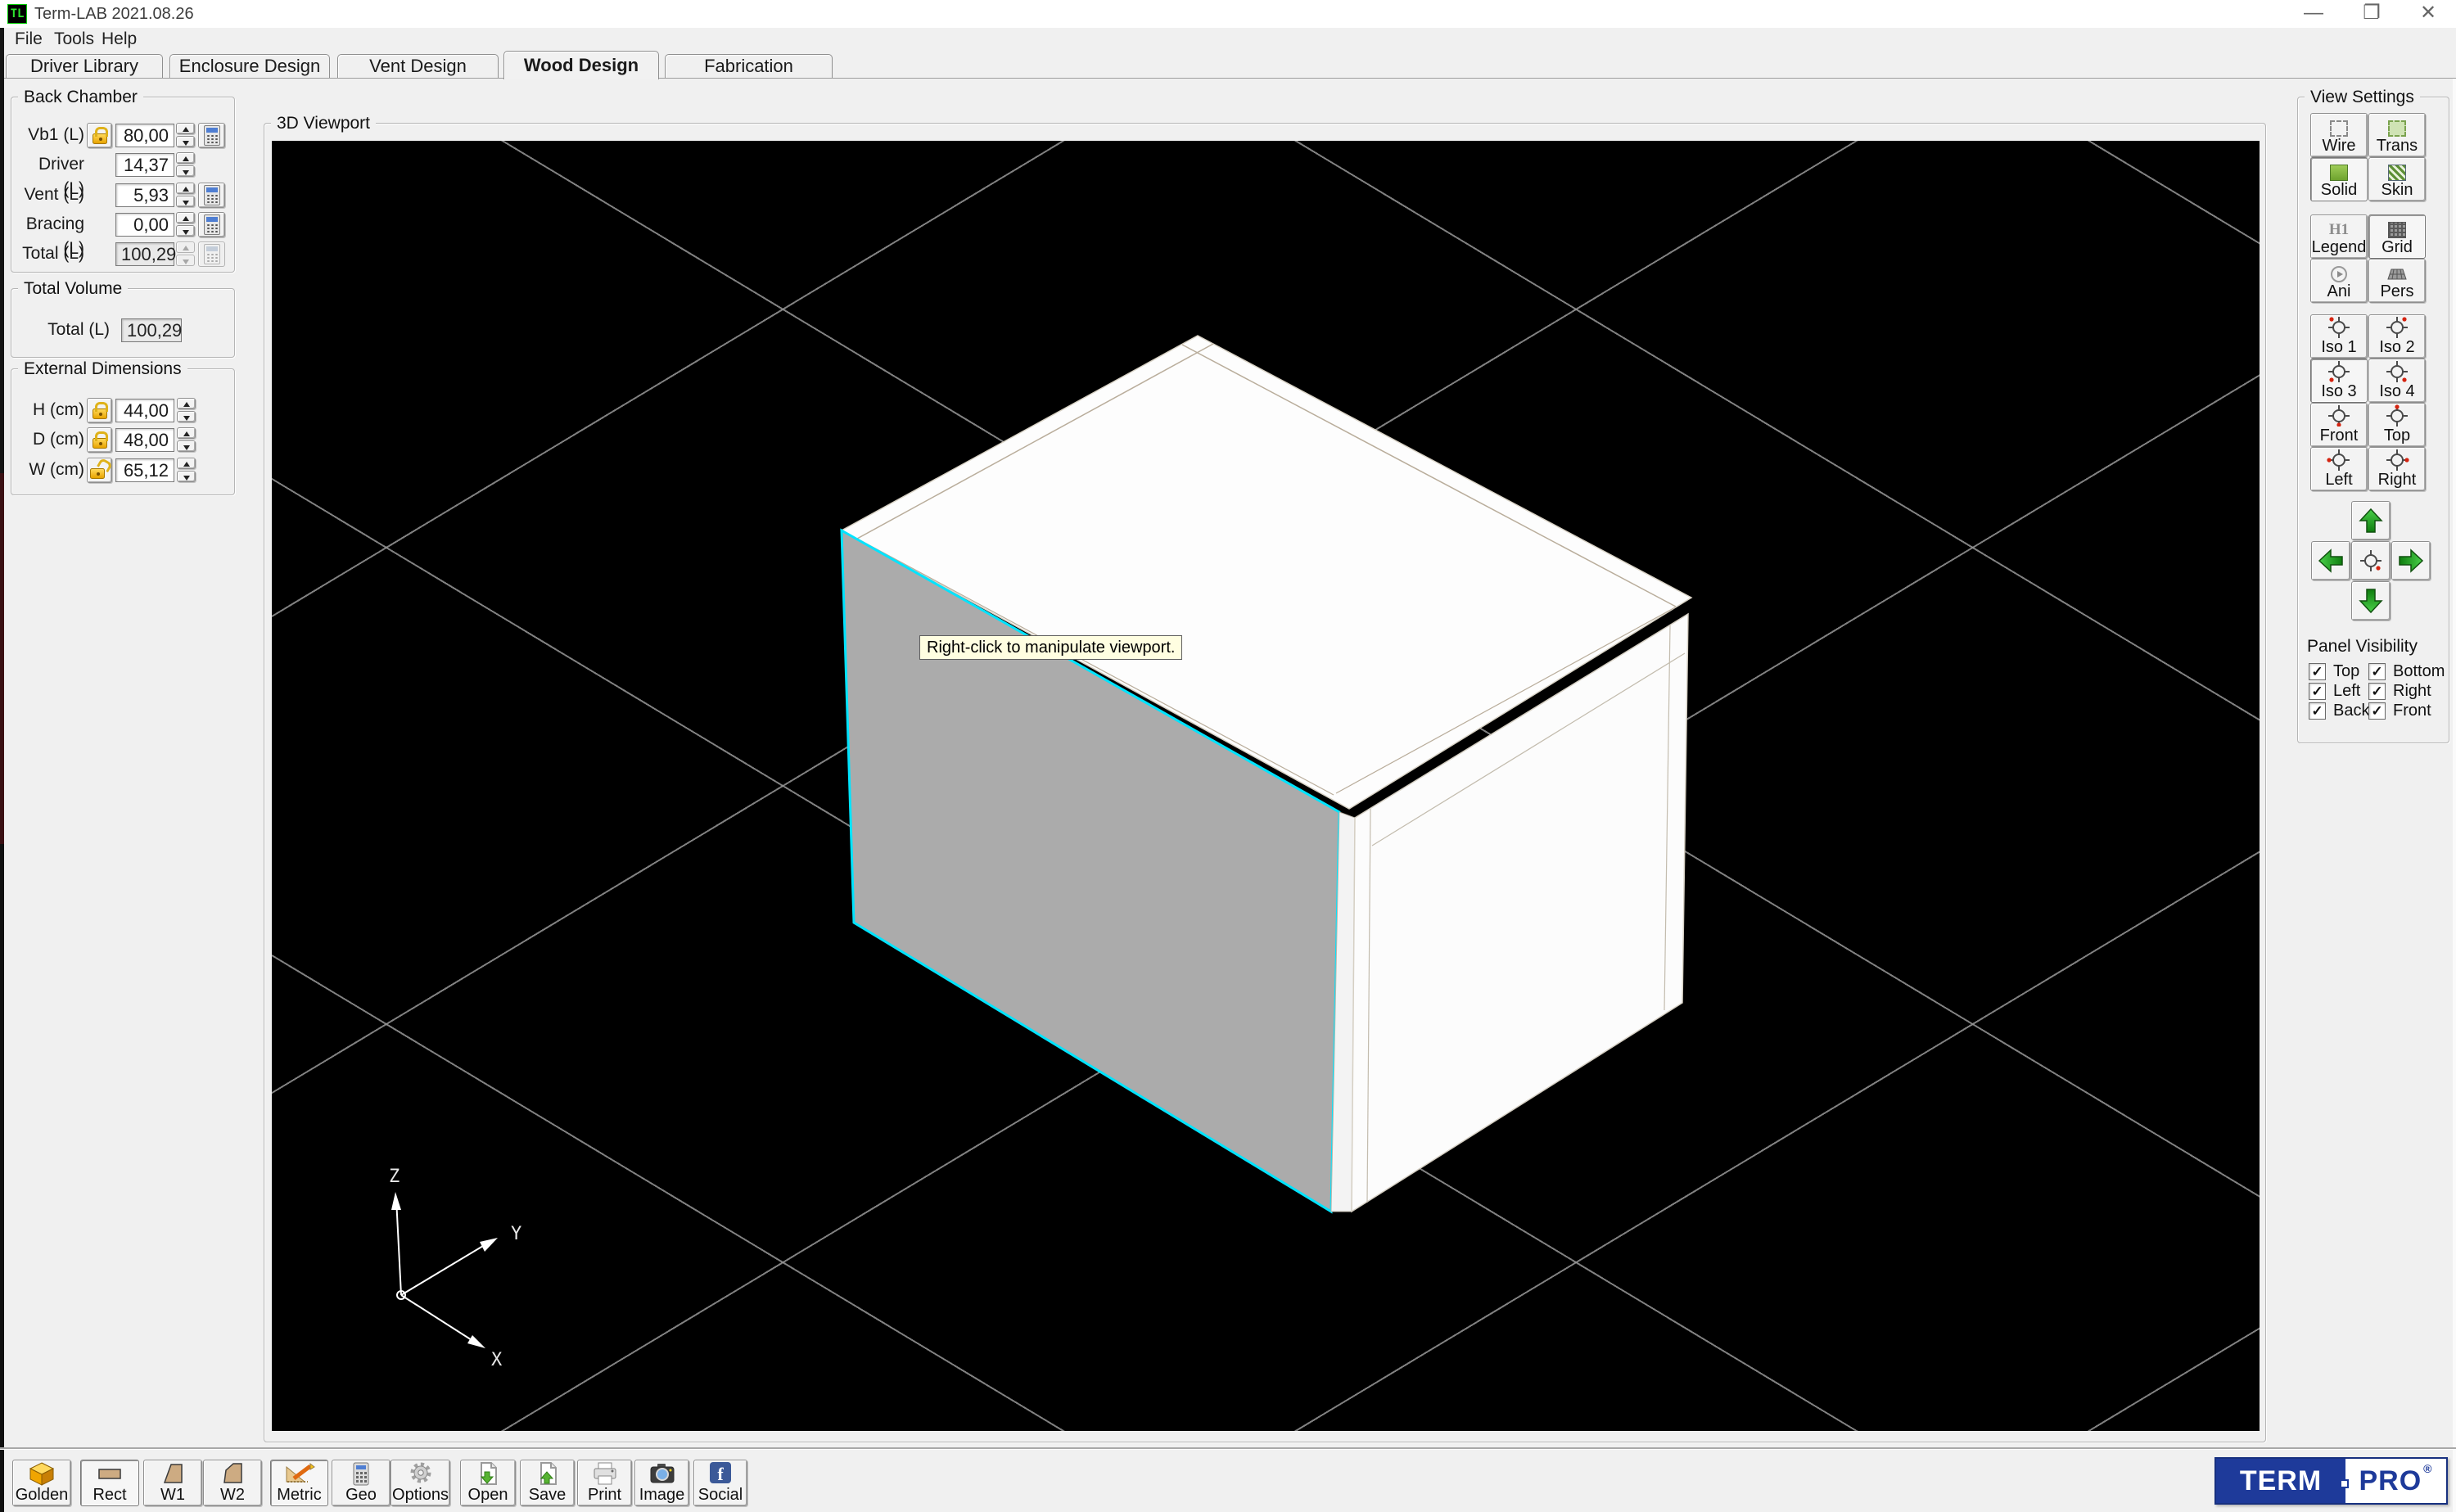  What do you see at coordinates (145, 254) in the screenshot?
I see `bc-total-field: 100,29` at bounding box center [145, 254].